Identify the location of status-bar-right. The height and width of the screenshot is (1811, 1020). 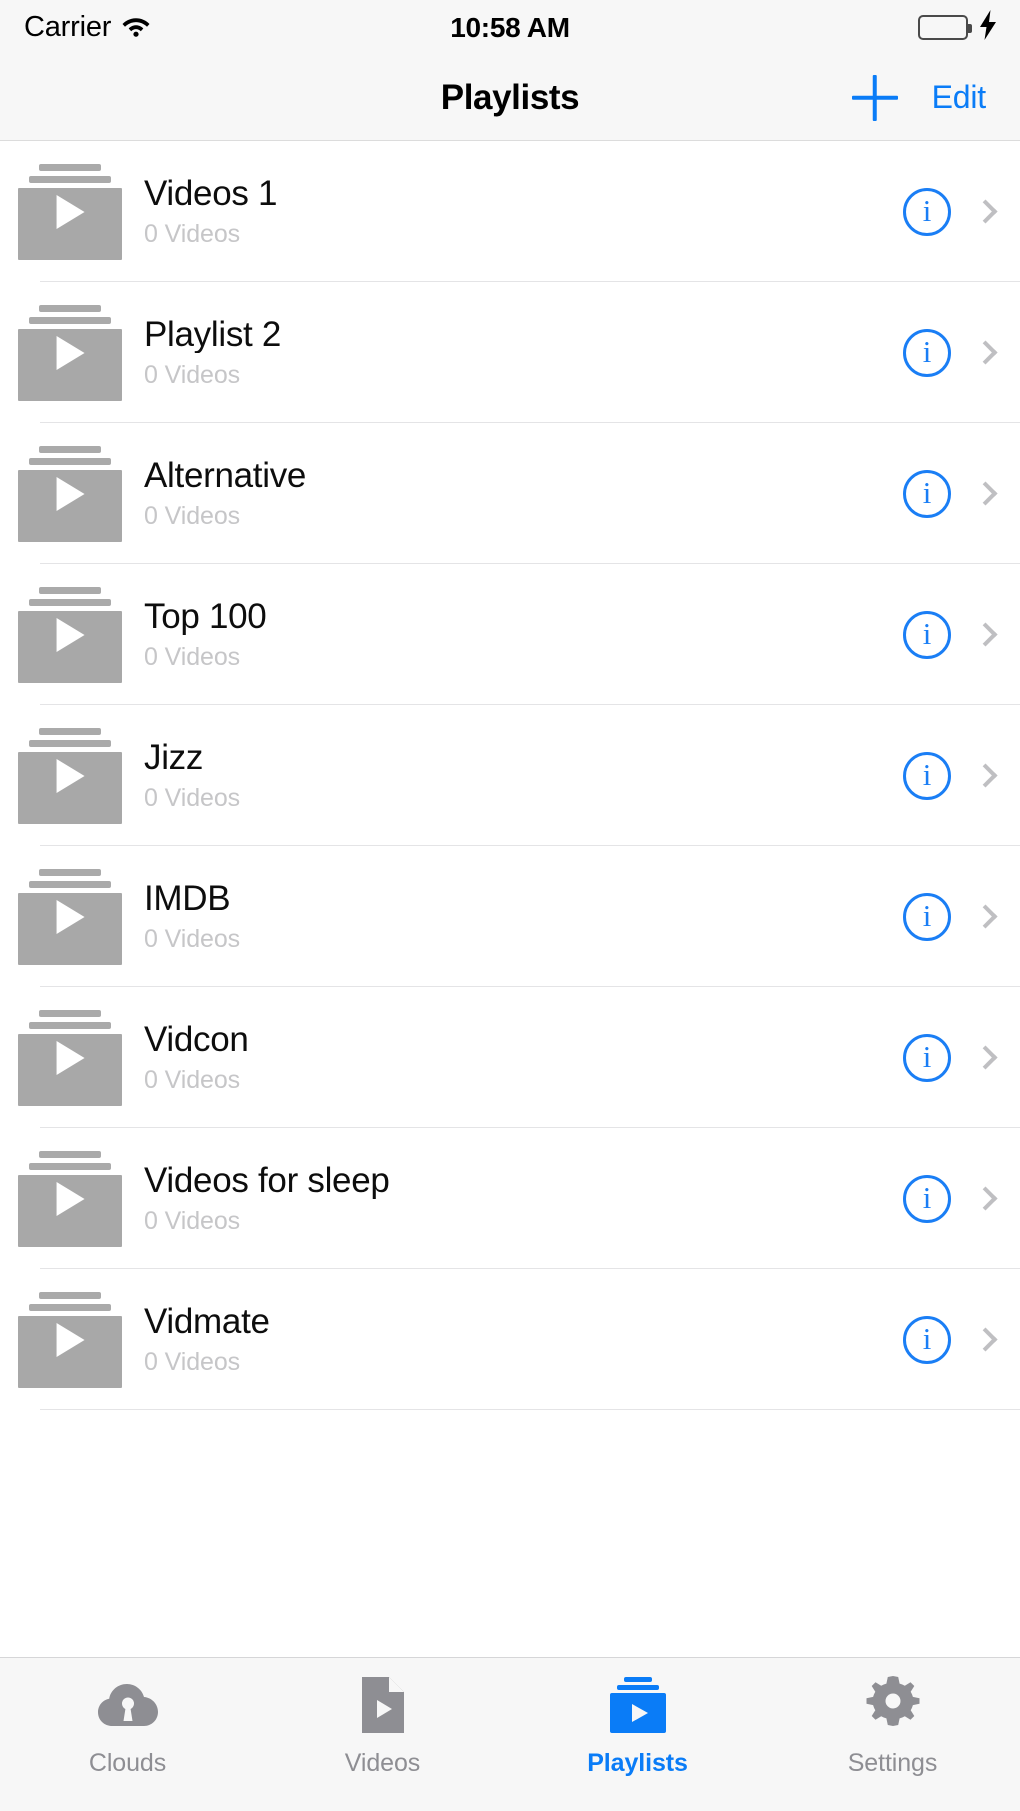
(958, 27).